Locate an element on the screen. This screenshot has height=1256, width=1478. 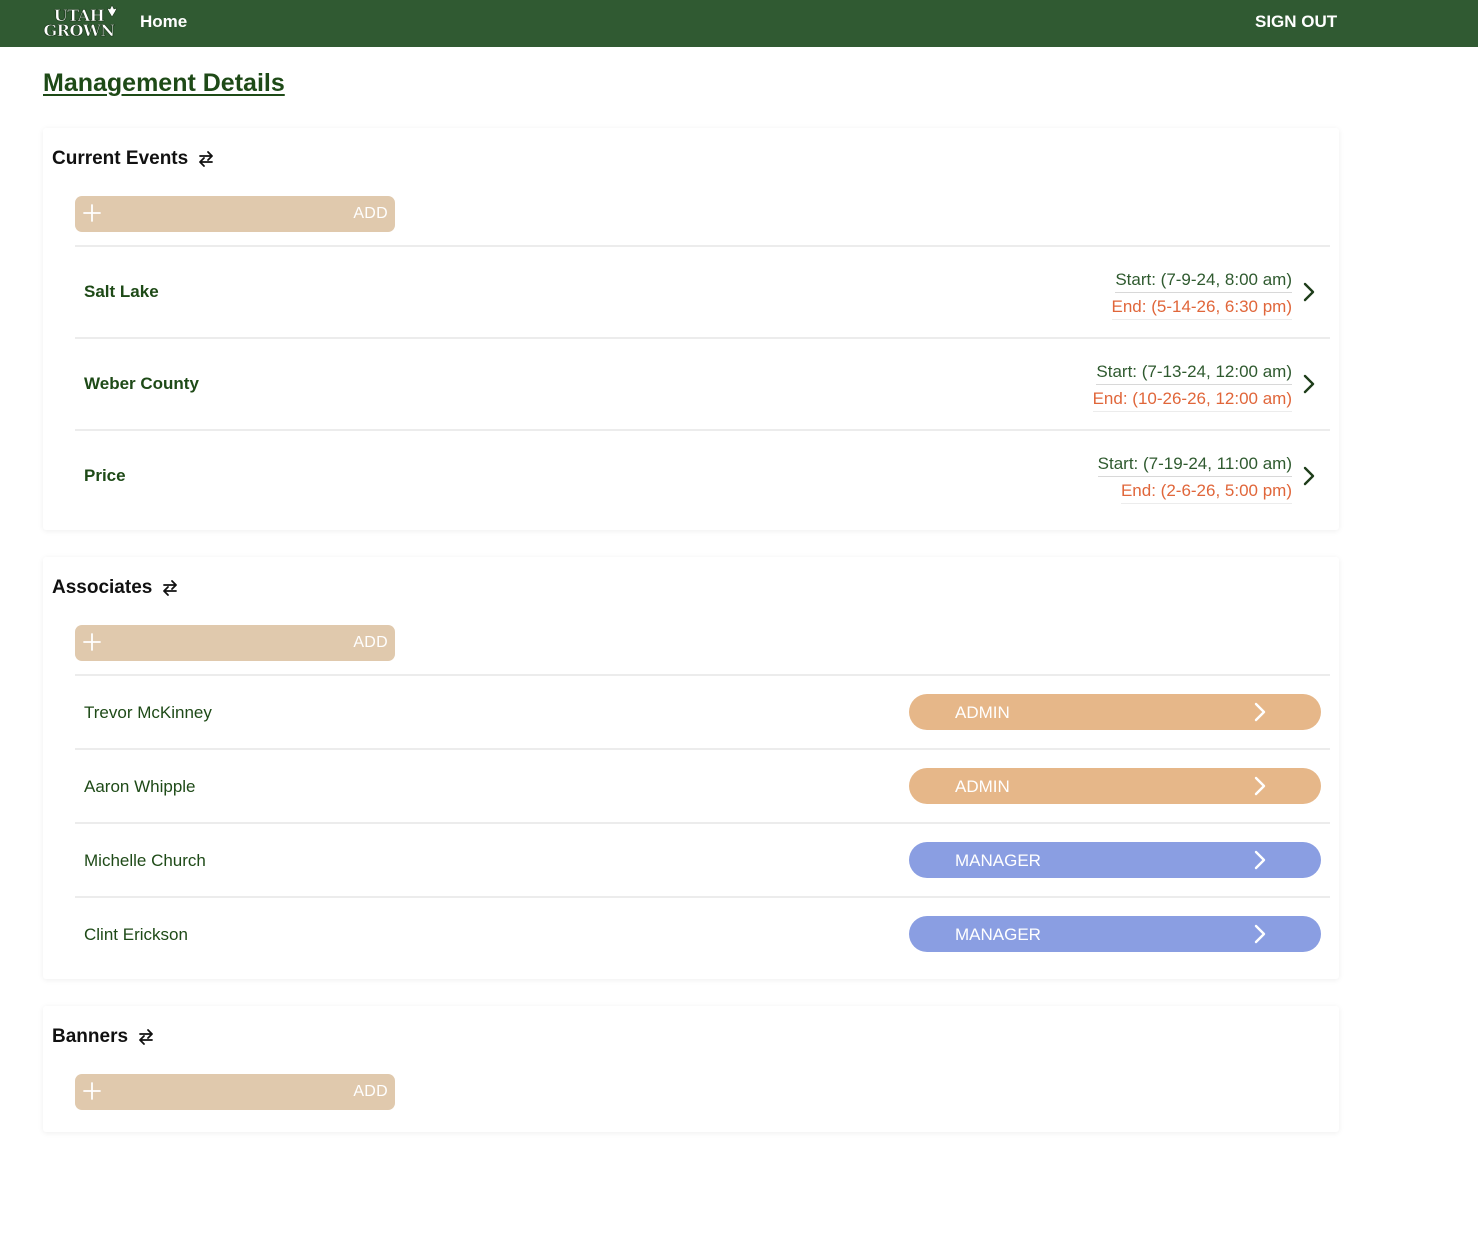
add-banner-button: ADD is located at coordinates (235, 1092).